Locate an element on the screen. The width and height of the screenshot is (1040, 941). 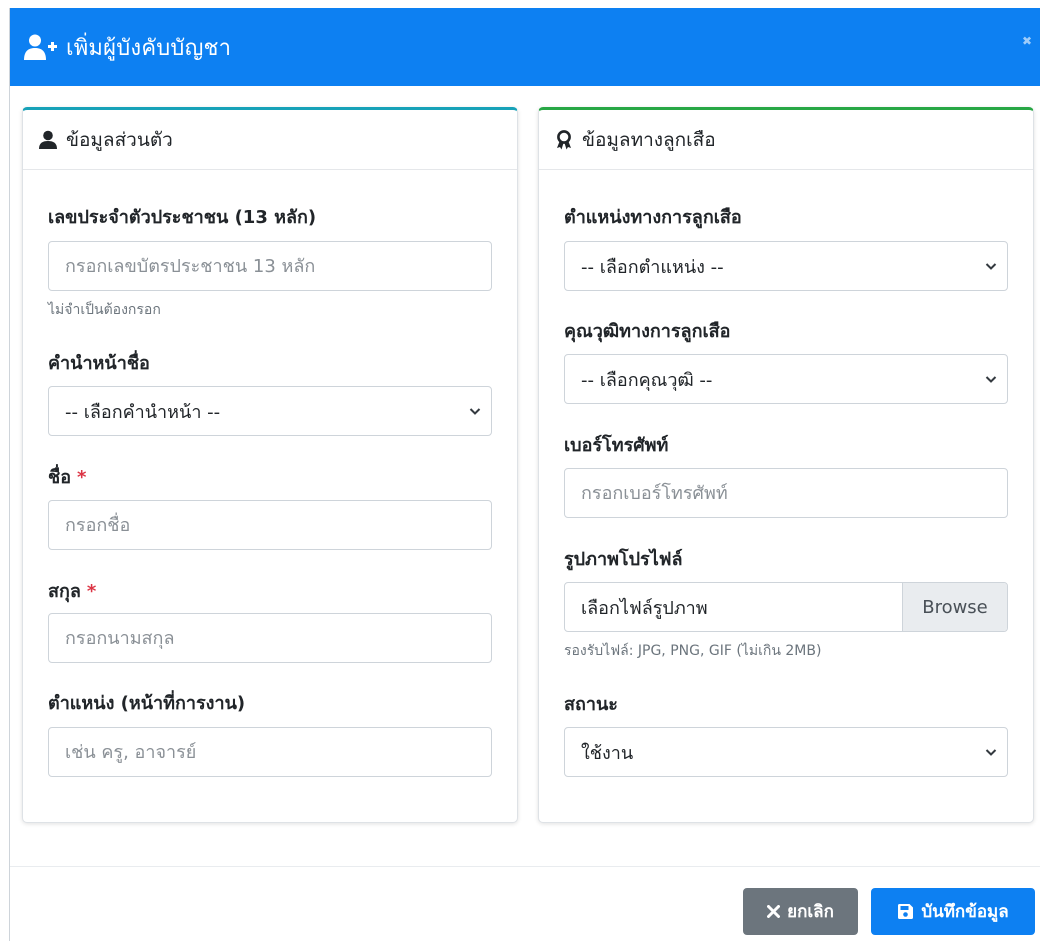
save-label: บันทึกข้อมูล is located at coordinates (965, 912).